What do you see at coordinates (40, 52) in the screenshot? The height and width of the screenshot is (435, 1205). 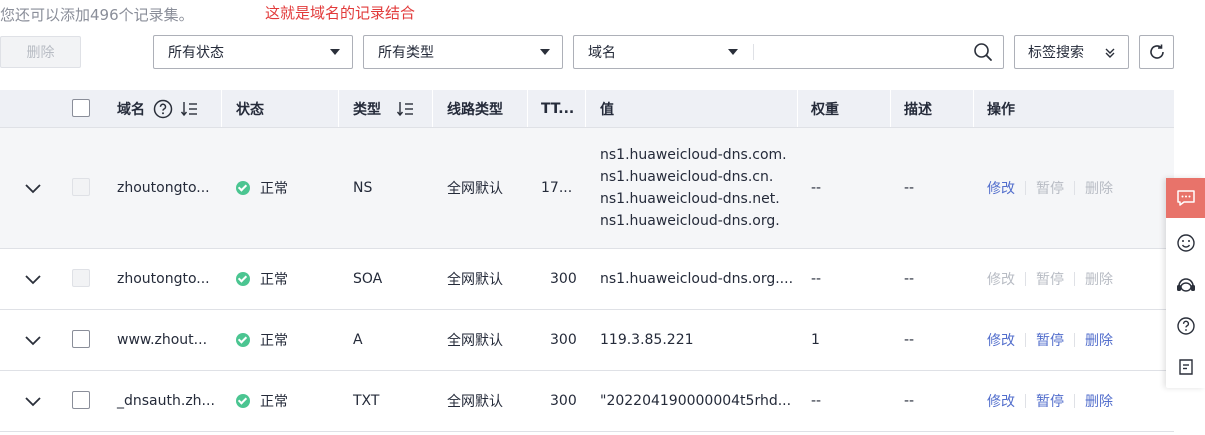 I see `batch-delete-button: 删除` at bounding box center [40, 52].